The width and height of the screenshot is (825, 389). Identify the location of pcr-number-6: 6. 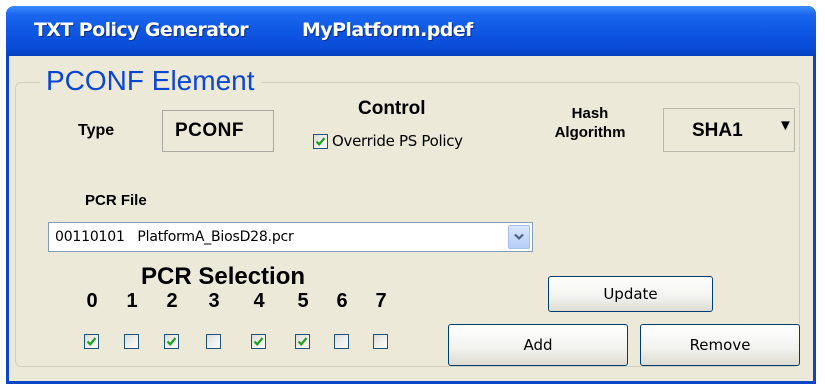
(342, 301).